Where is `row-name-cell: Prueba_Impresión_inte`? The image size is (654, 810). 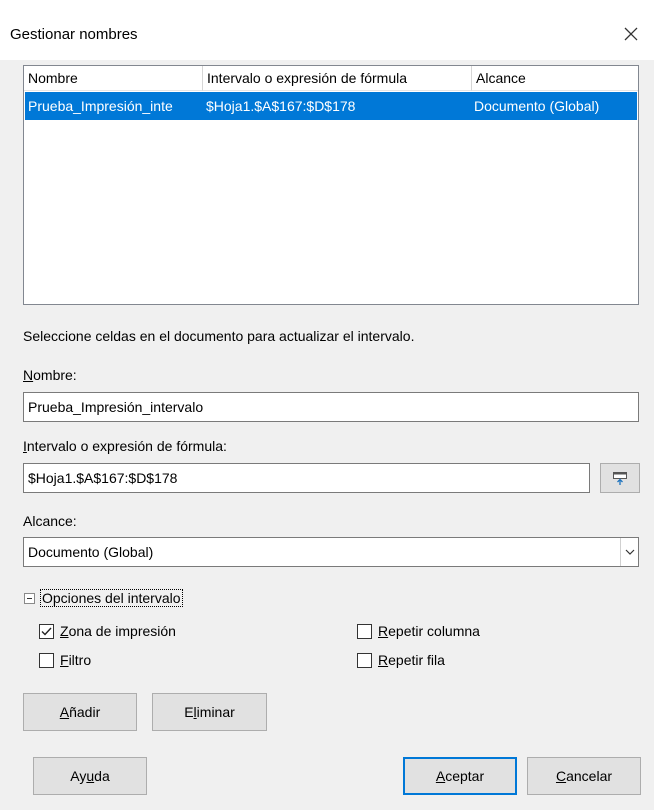
row-name-cell: Prueba_Impresión_inte is located at coordinates (100, 106).